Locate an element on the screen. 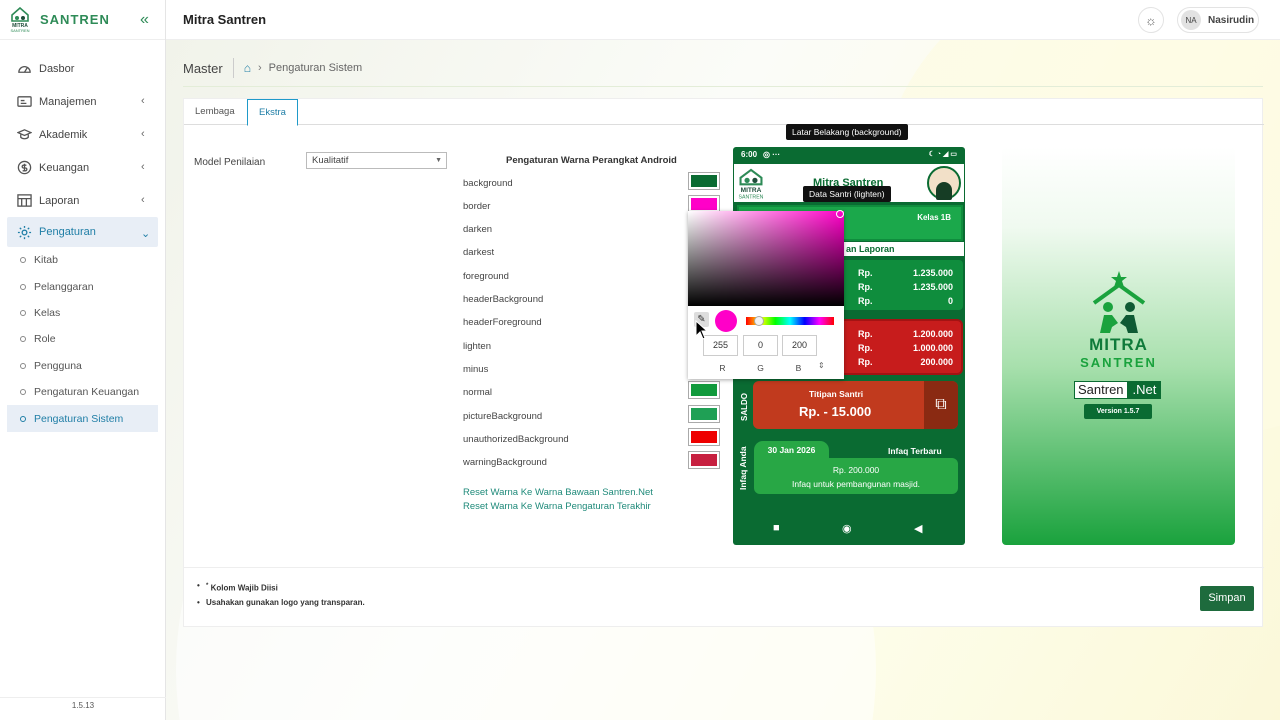 This screenshot has height=720, width=1280. saturation-handle is located at coordinates (840, 214).